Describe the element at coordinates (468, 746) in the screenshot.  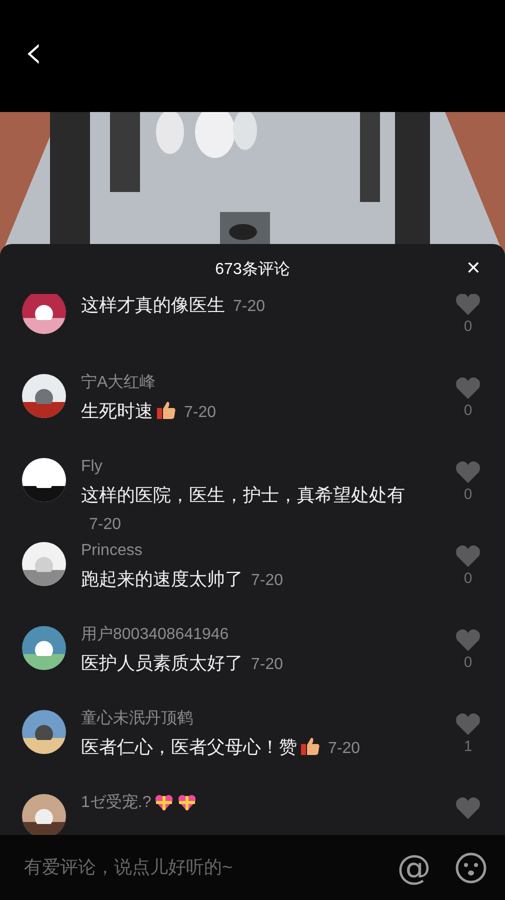
I see `like-count: 1` at that location.